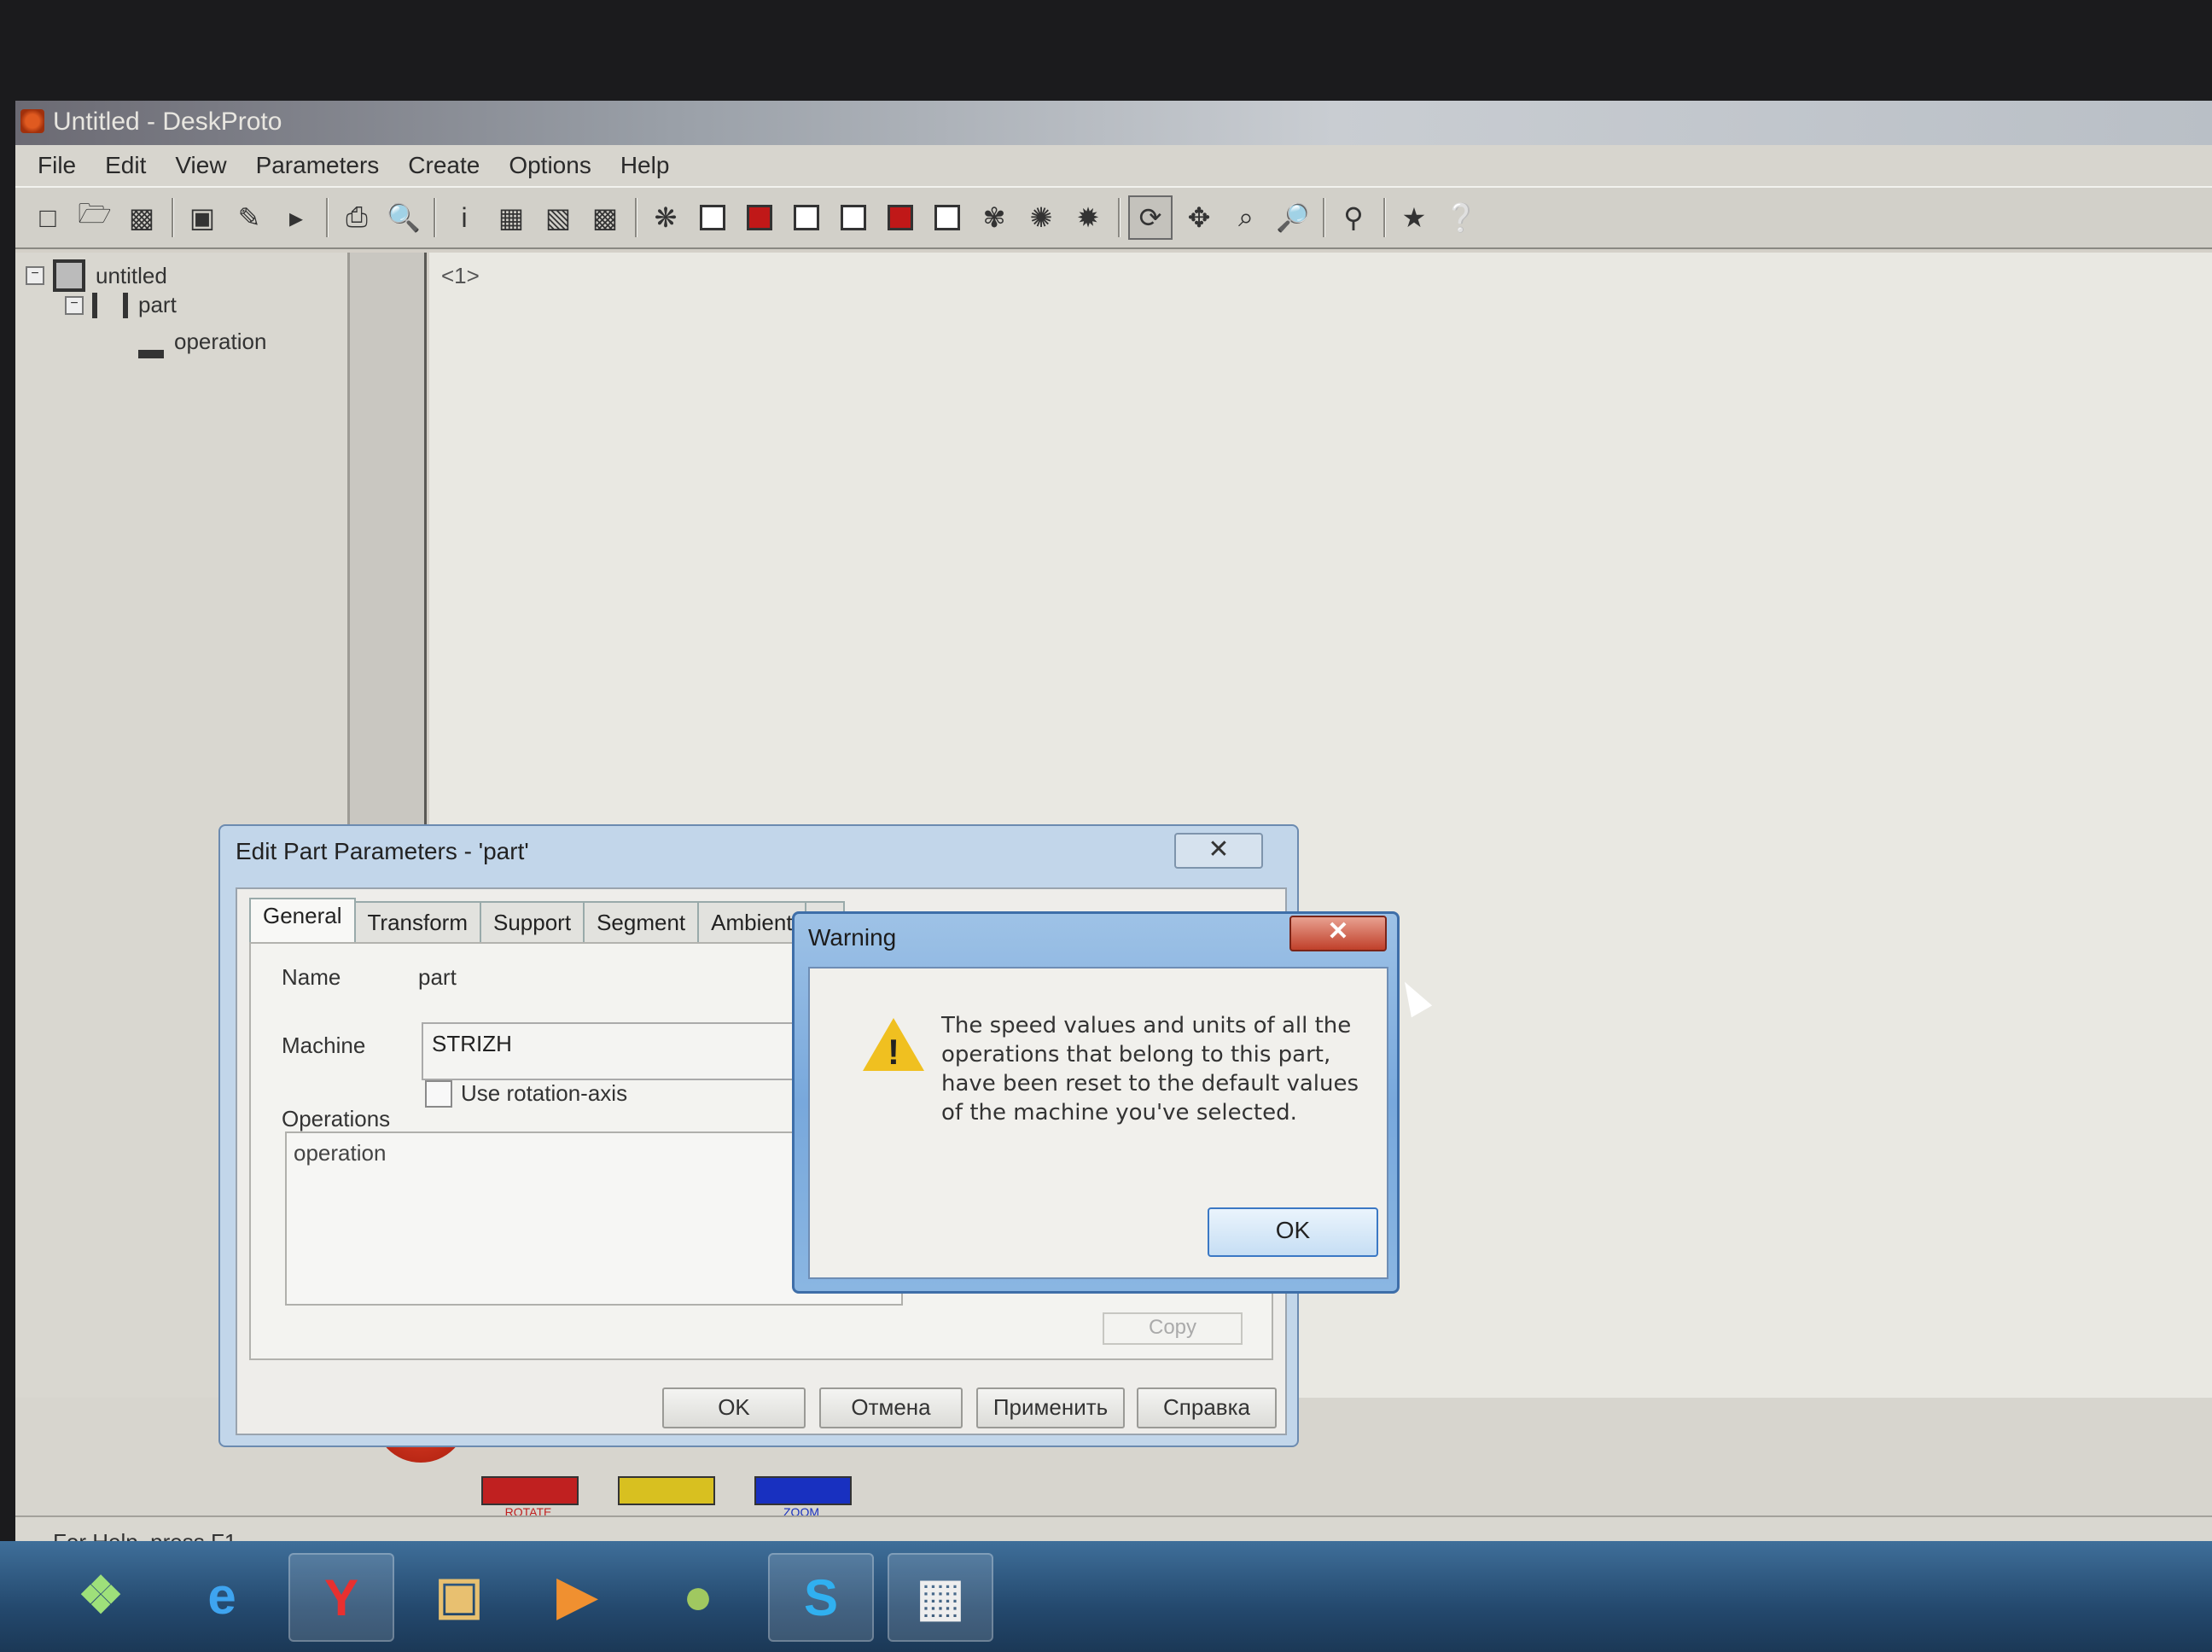  What do you see at coordinates (460, 275) in the screenshot?
I see `viewport-label: <1>` at bounding box center [460, 275].